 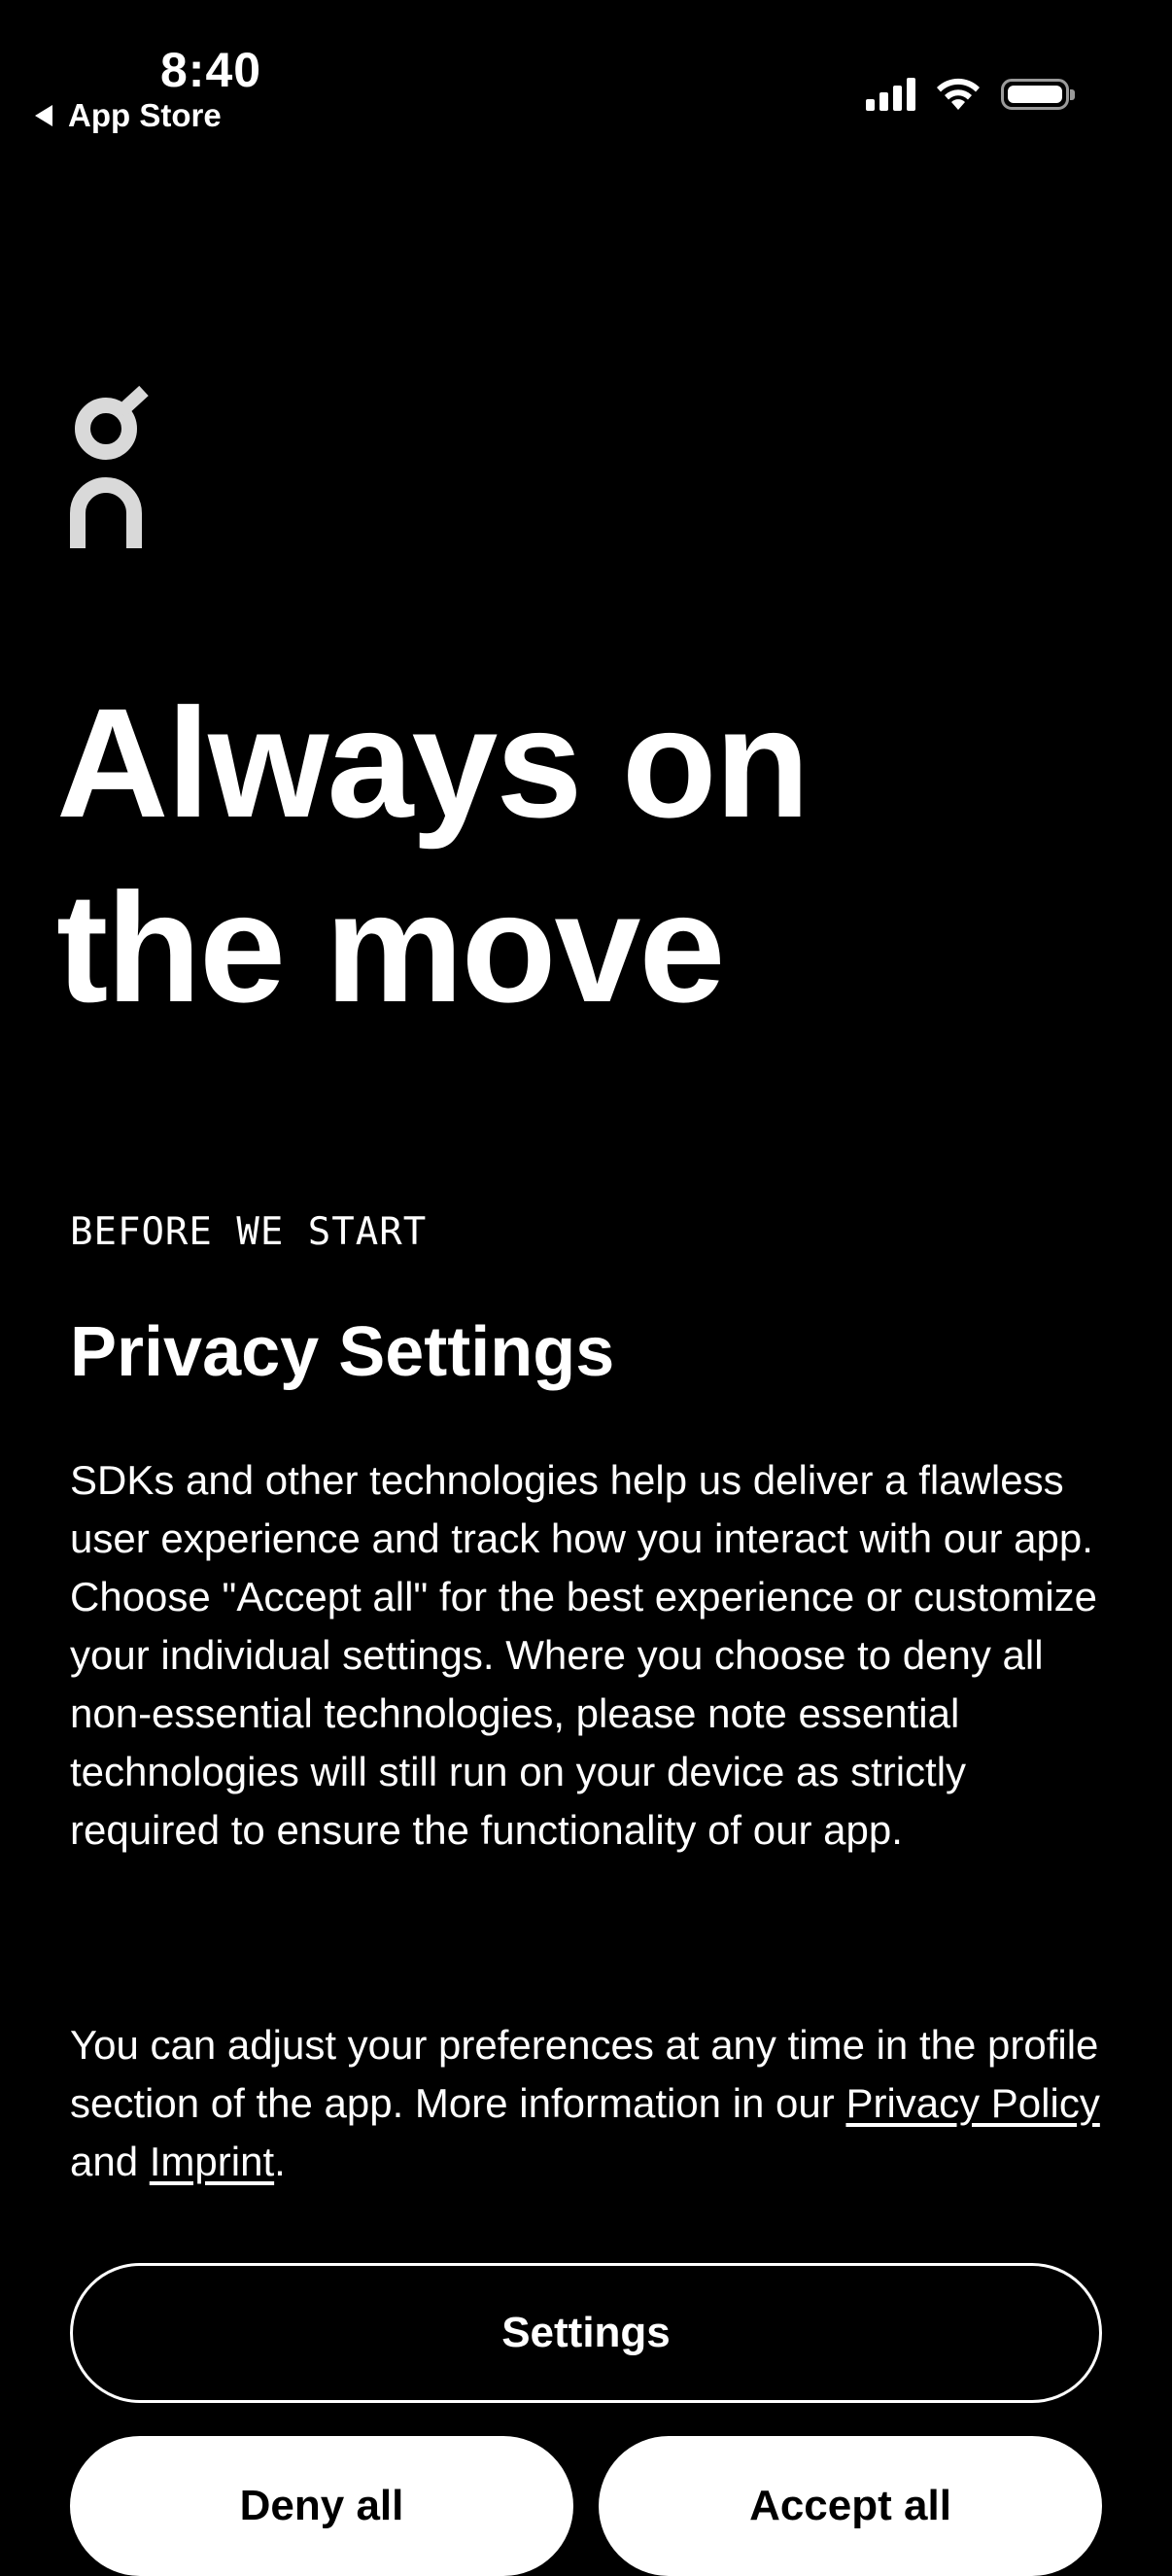 What do you see at coordinates (972, 2103) in the screenshot?
I see `privacy-policy-link: Privacy Policy` at bounding box center [972, 2103].